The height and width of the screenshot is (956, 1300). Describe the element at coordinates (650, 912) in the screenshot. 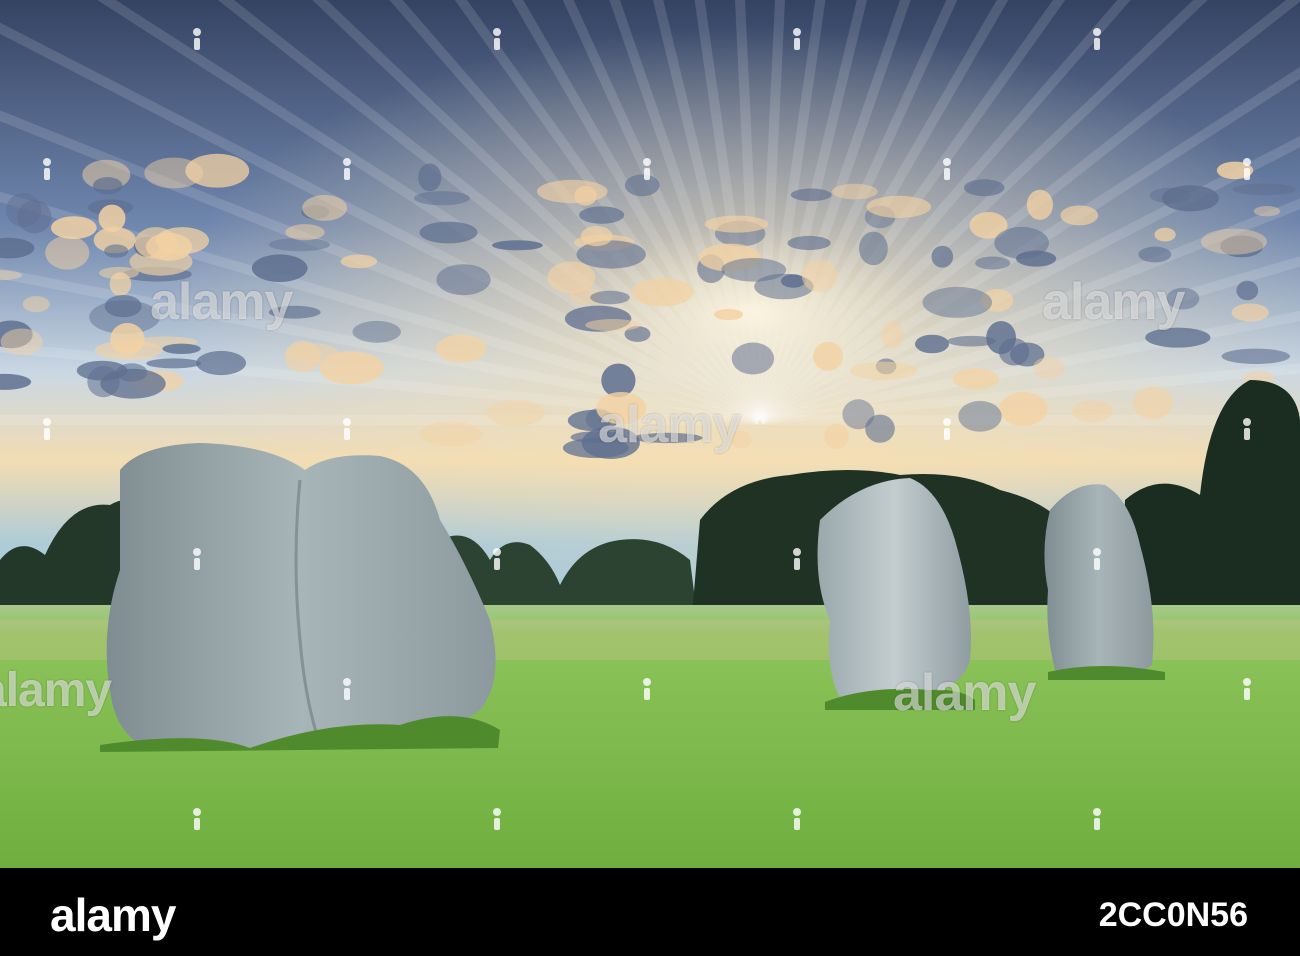

I see `footer-bar: alamy 2CC0N56` at that location.